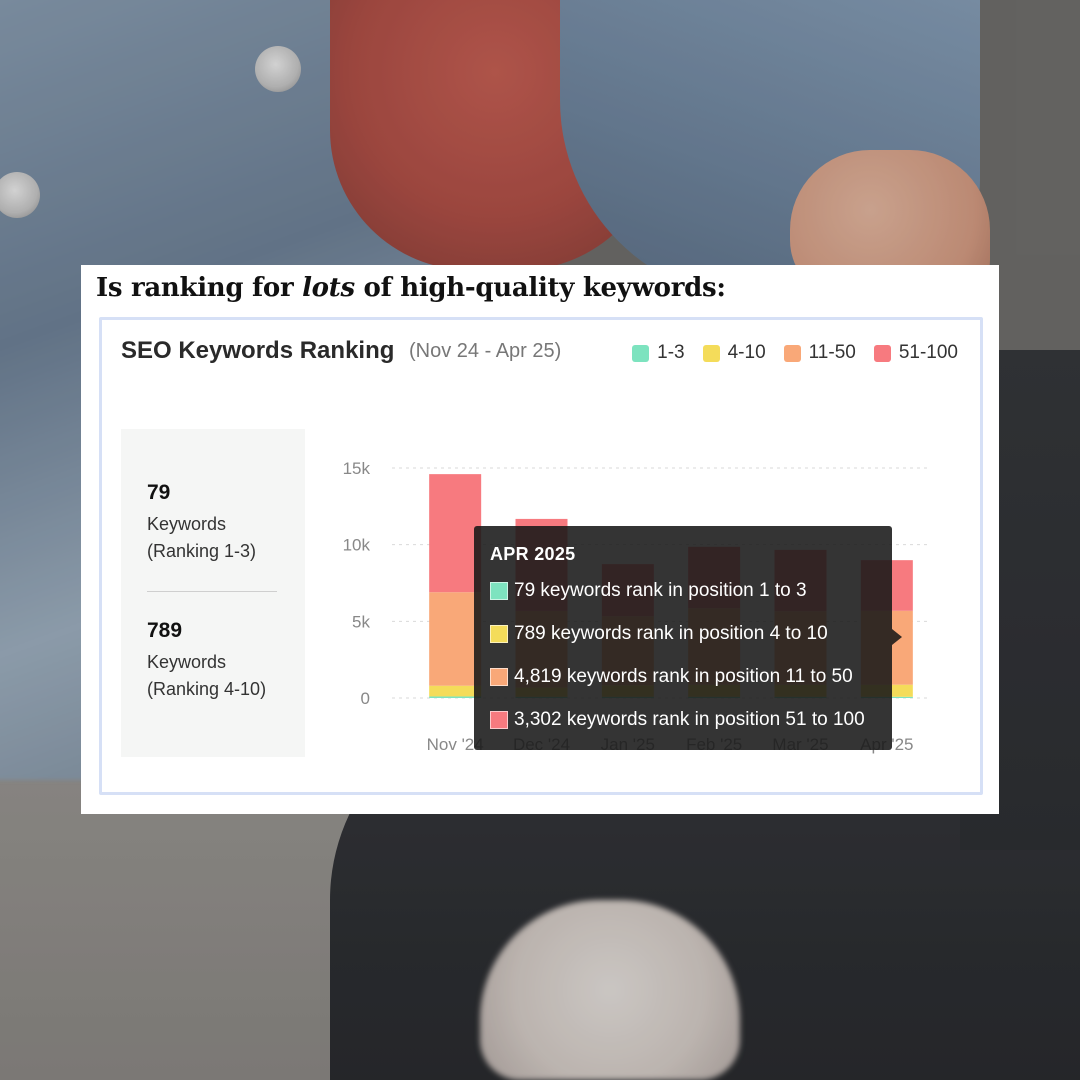  I want to click on legend-item: 51-100, so click(915, 353).